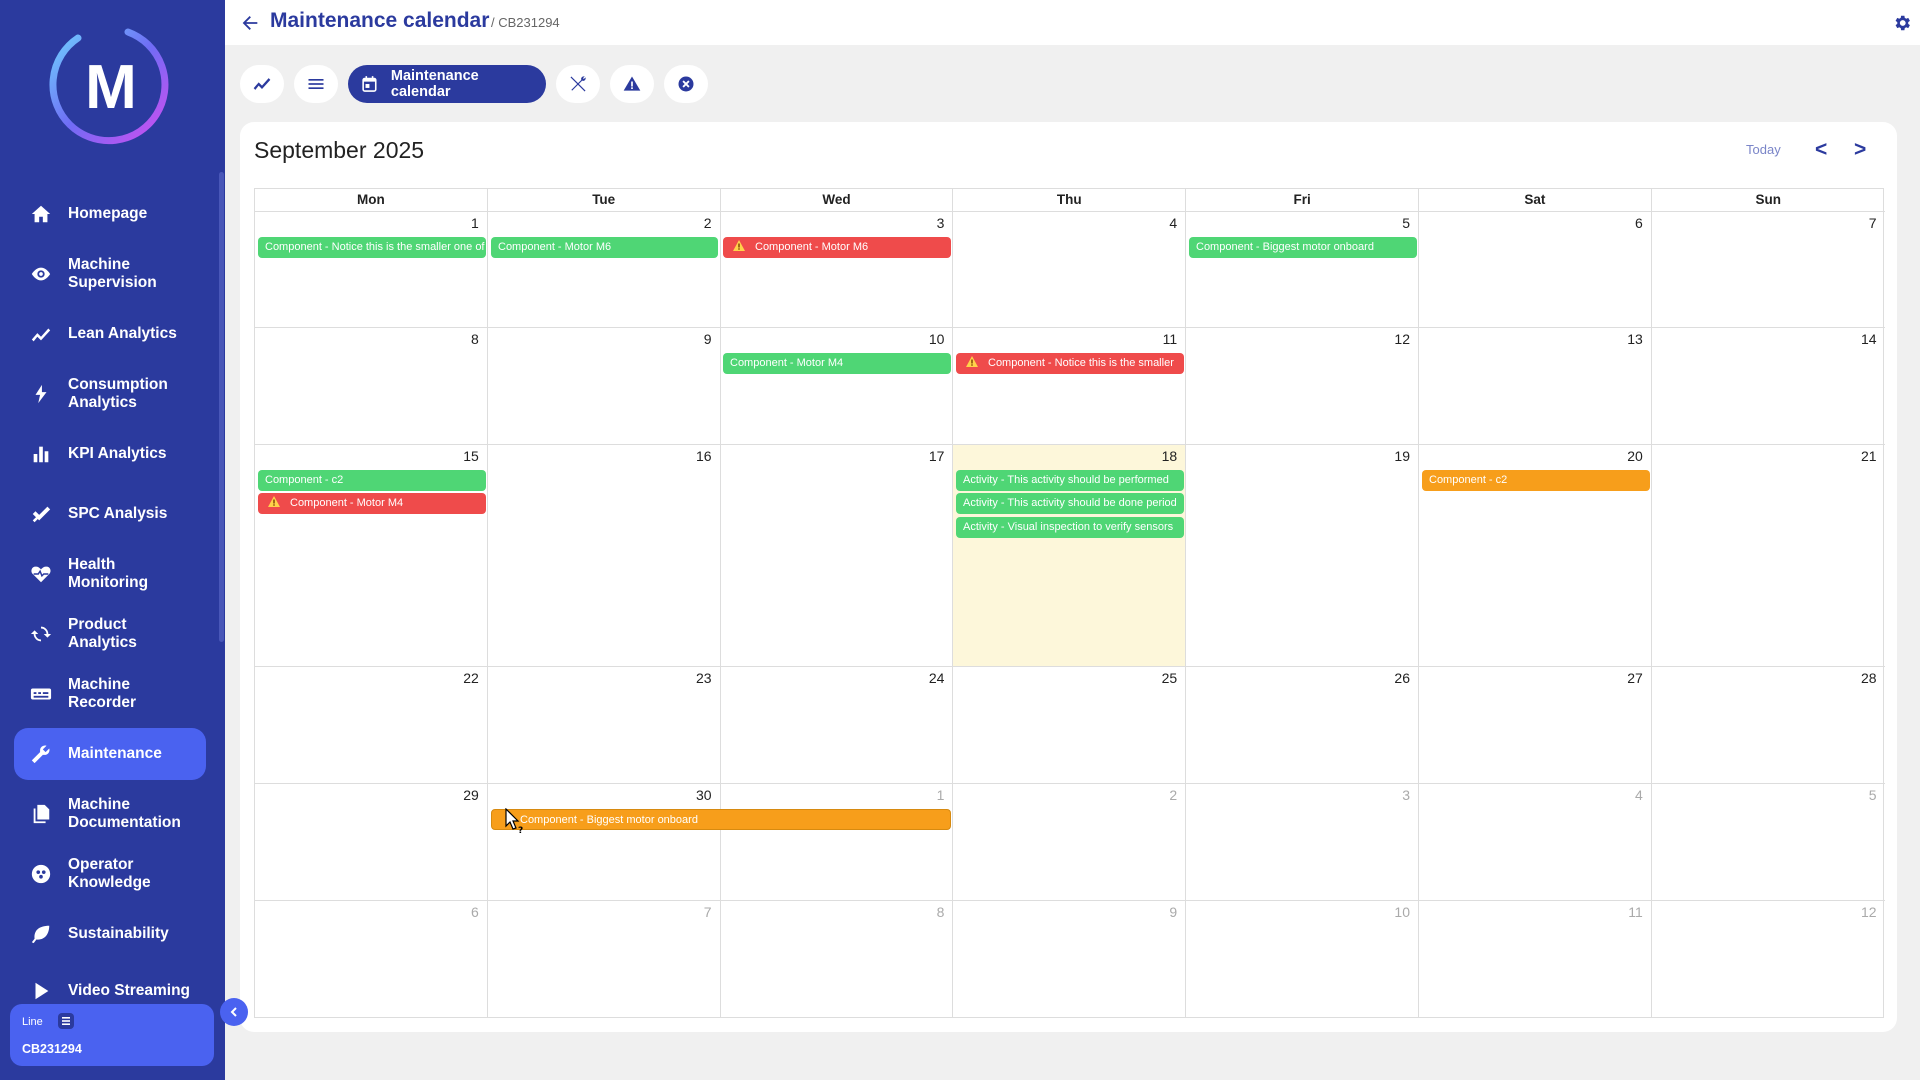  Describe the element at coordinates (1070, 363) in the screenshot. I see `calendar-event-overdue: Component - Notice this is the smaller` at that location.